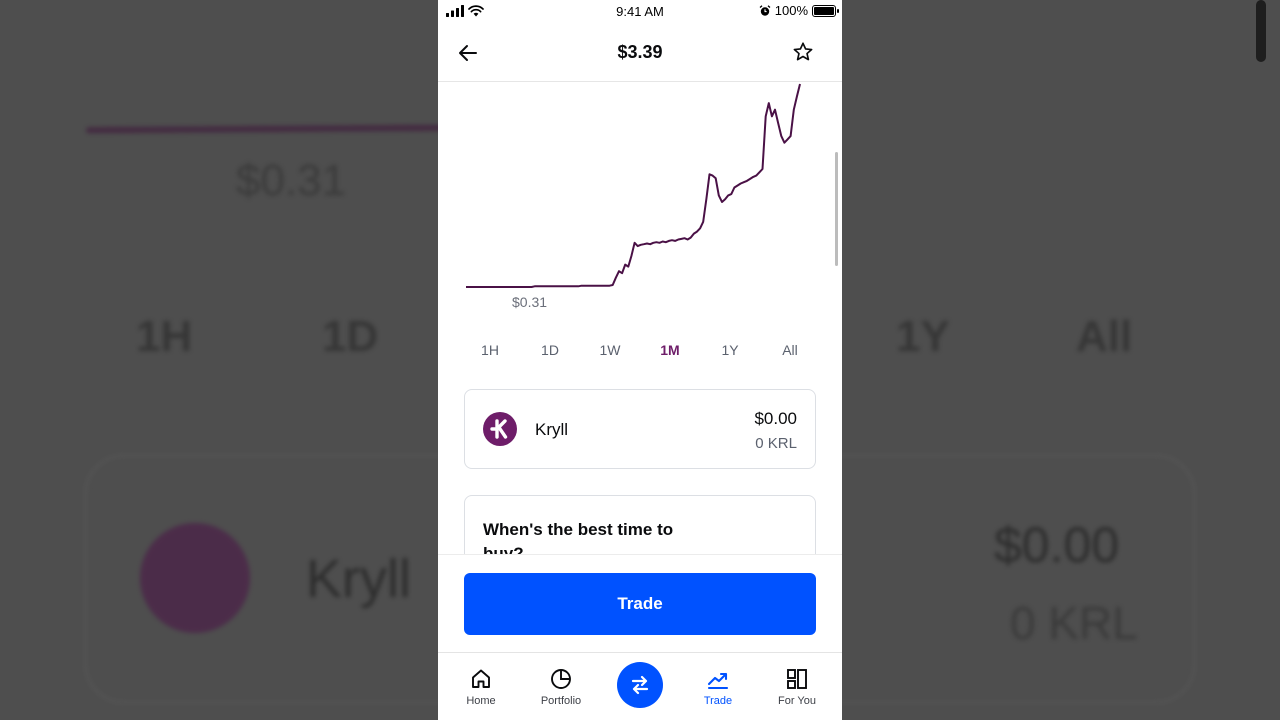 The image size is (1280, 720). Describe the element at coordinates (1057, 545) in the screenshot. I see `background-asset-value: $0.00` at that location.